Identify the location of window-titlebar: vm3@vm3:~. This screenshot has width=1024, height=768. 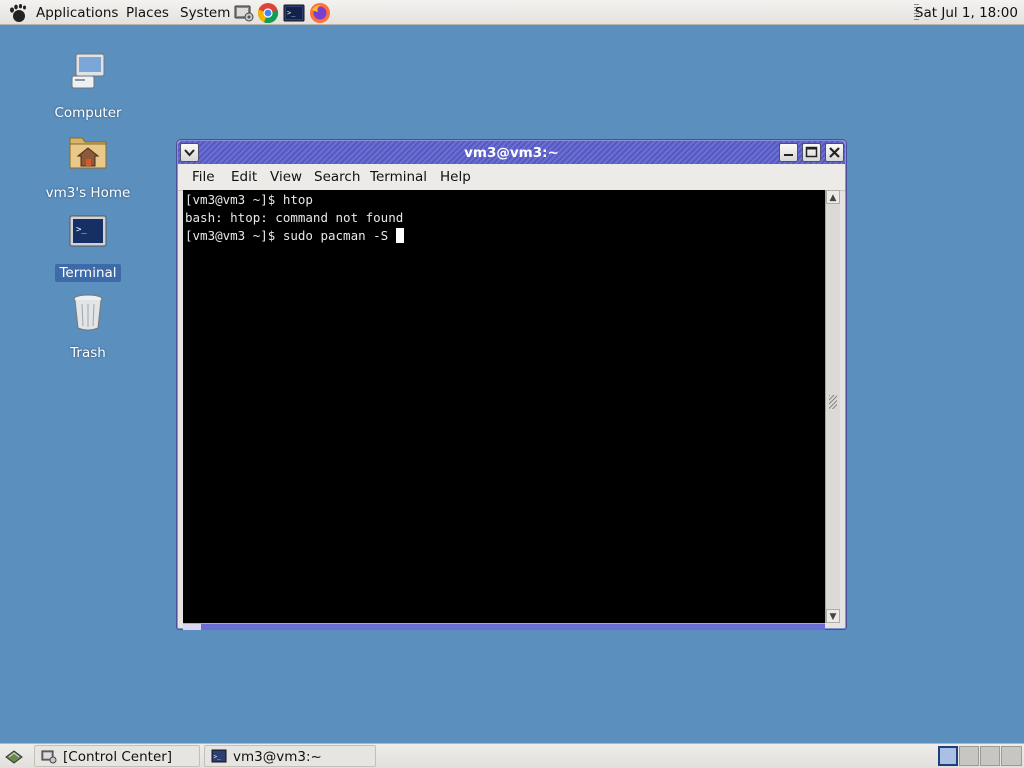
(511, 152).